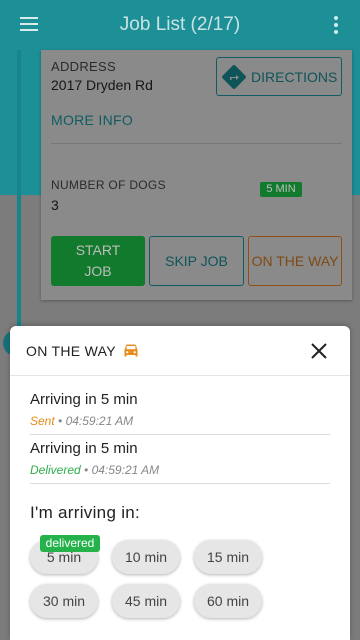 This screenshot has width=360, height=640. What do you see at coordinates (42, 421) in the screenshot?
I see `message-status: Sent` at bounding box center [42, 421].